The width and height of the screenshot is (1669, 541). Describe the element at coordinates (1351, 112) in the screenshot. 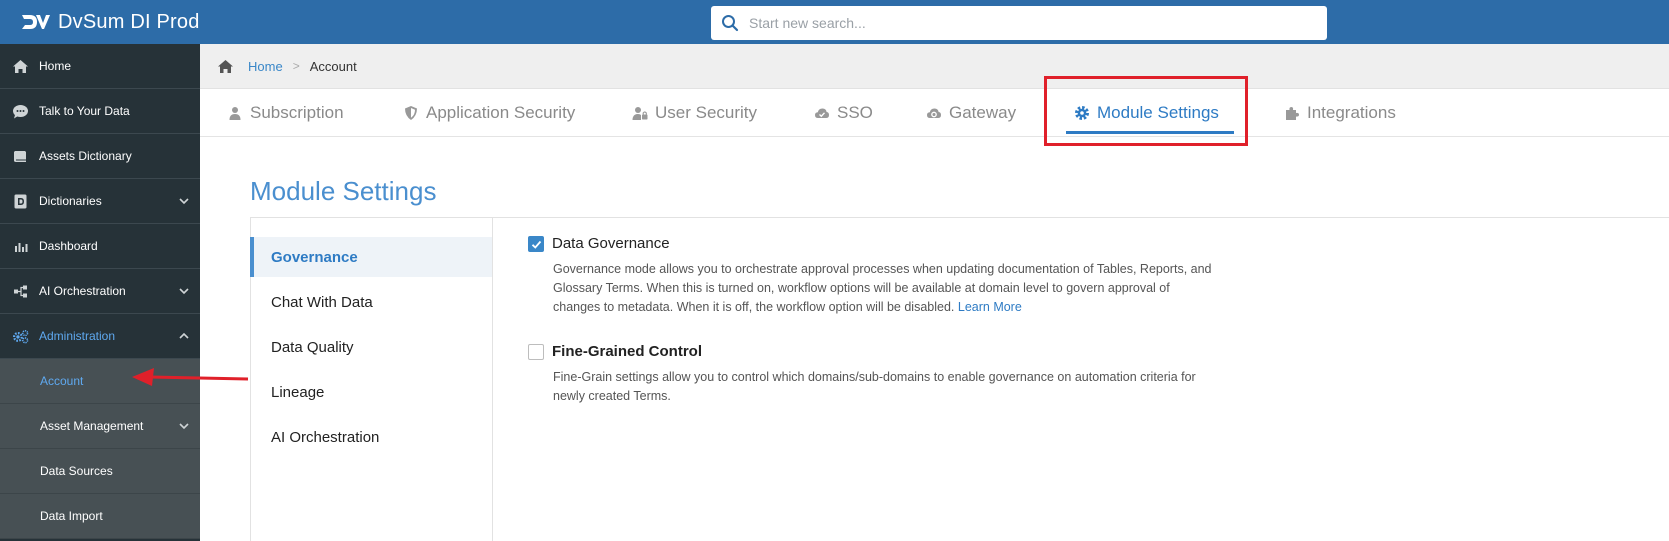

I see `tab-label: Integrations` at that location.